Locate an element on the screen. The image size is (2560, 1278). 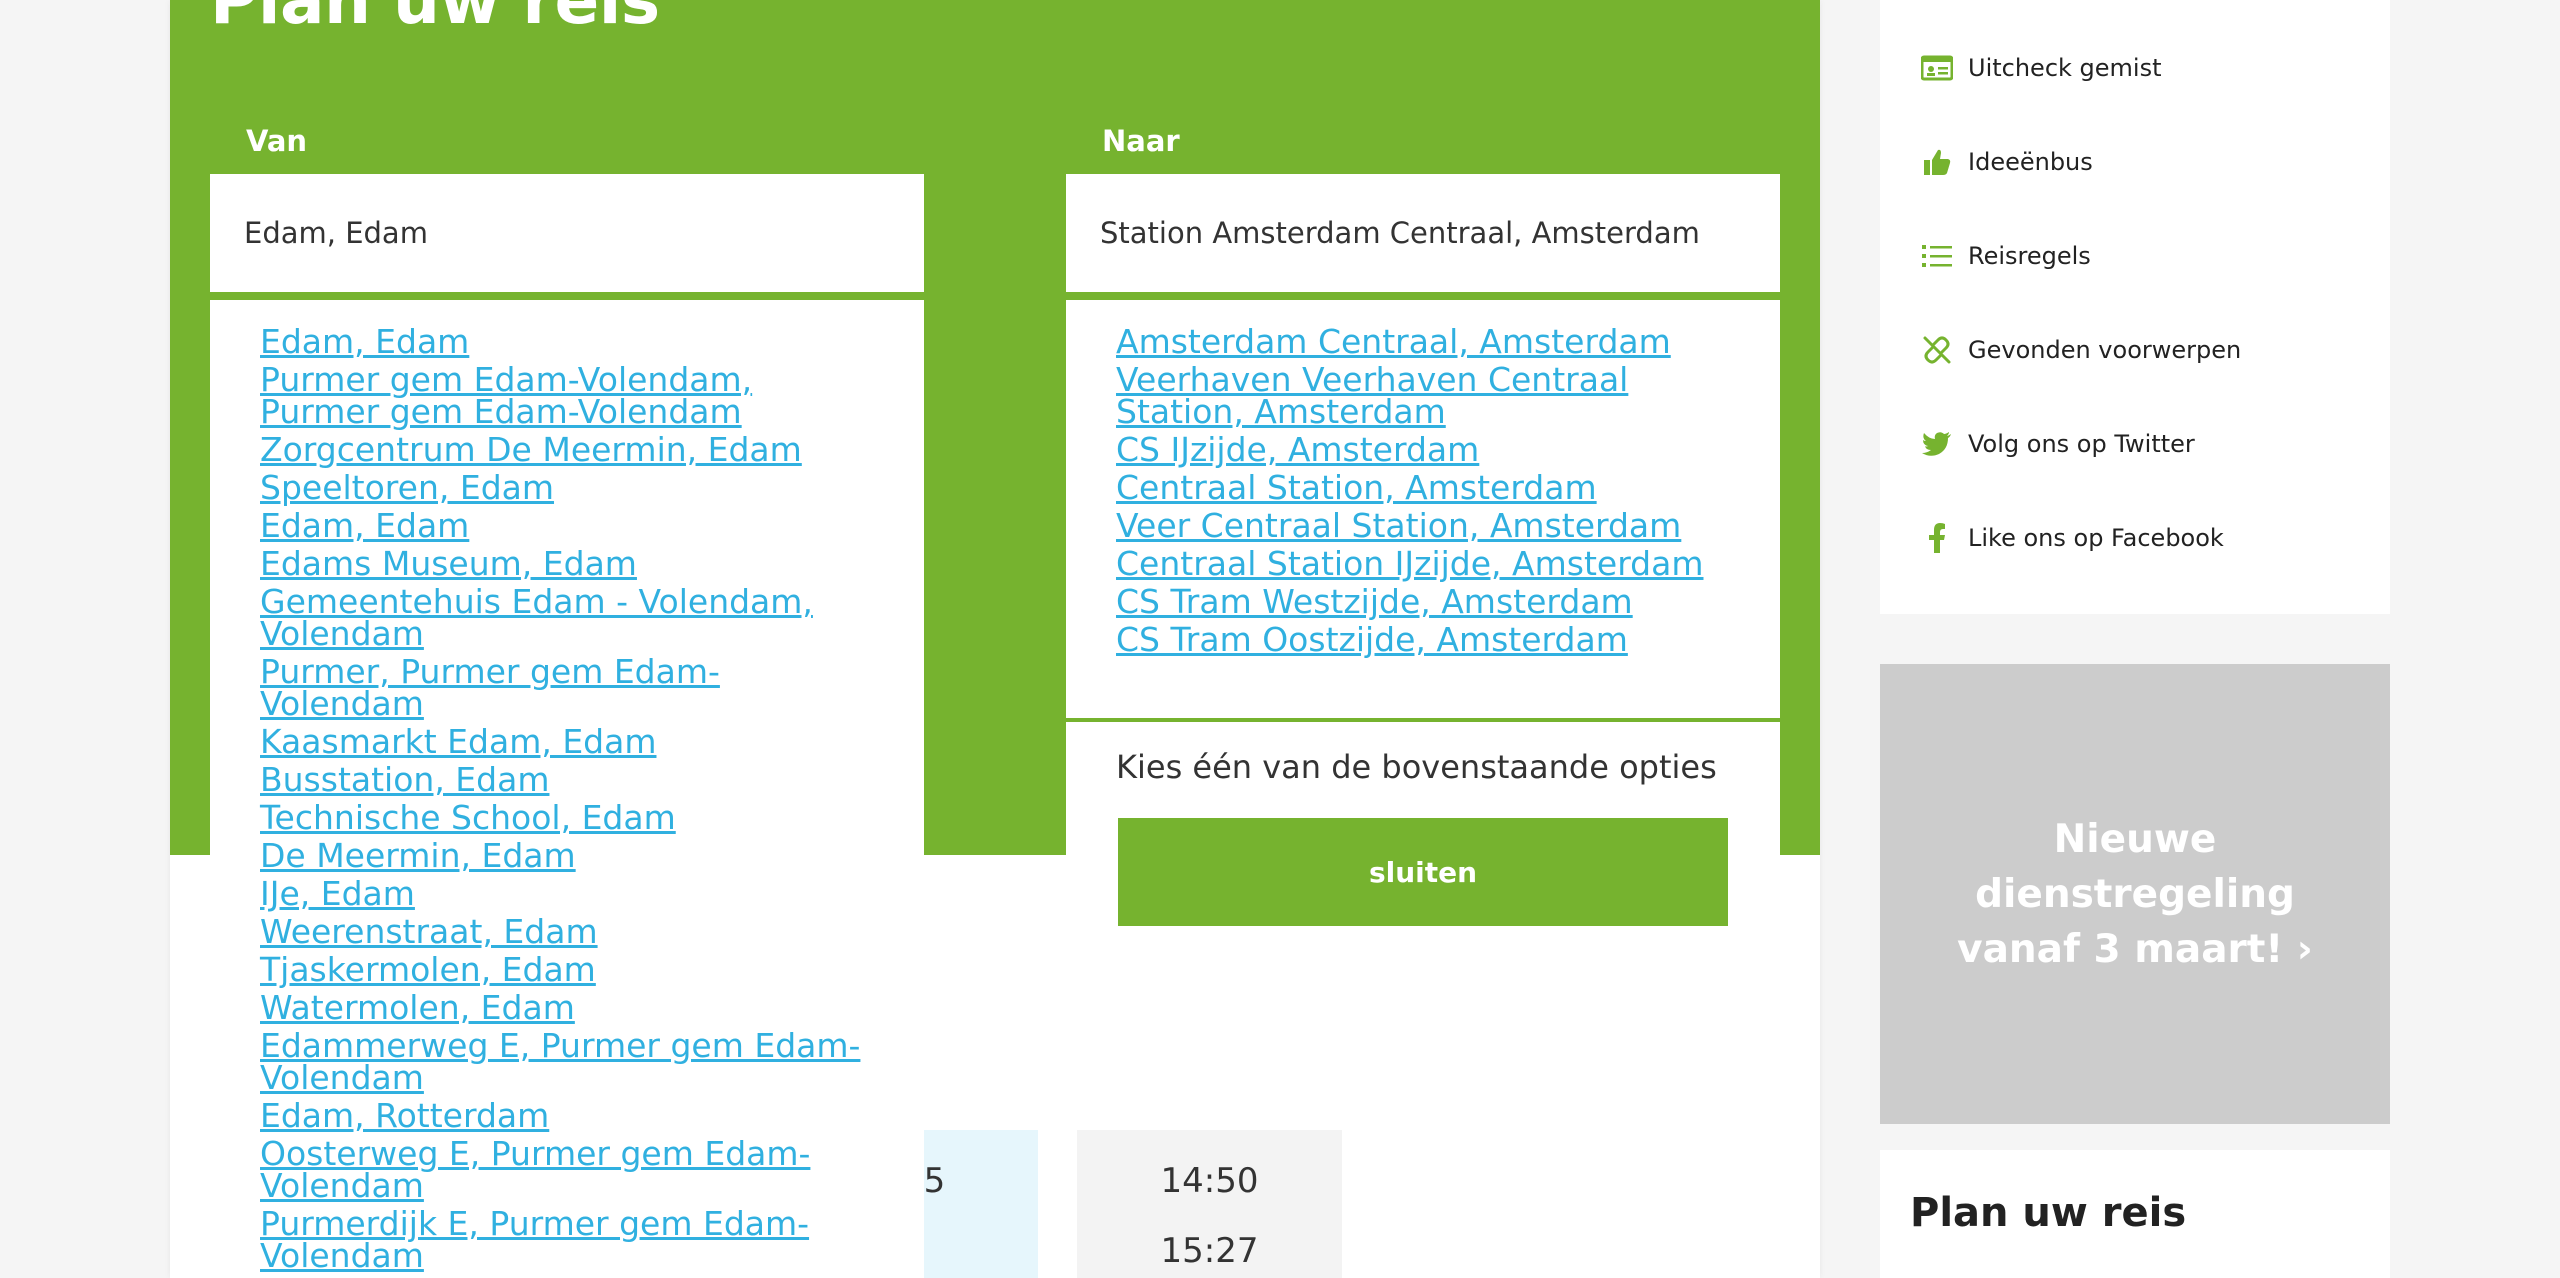
timetable-cell: 14:50 is located at coordinates (1209, 1181).